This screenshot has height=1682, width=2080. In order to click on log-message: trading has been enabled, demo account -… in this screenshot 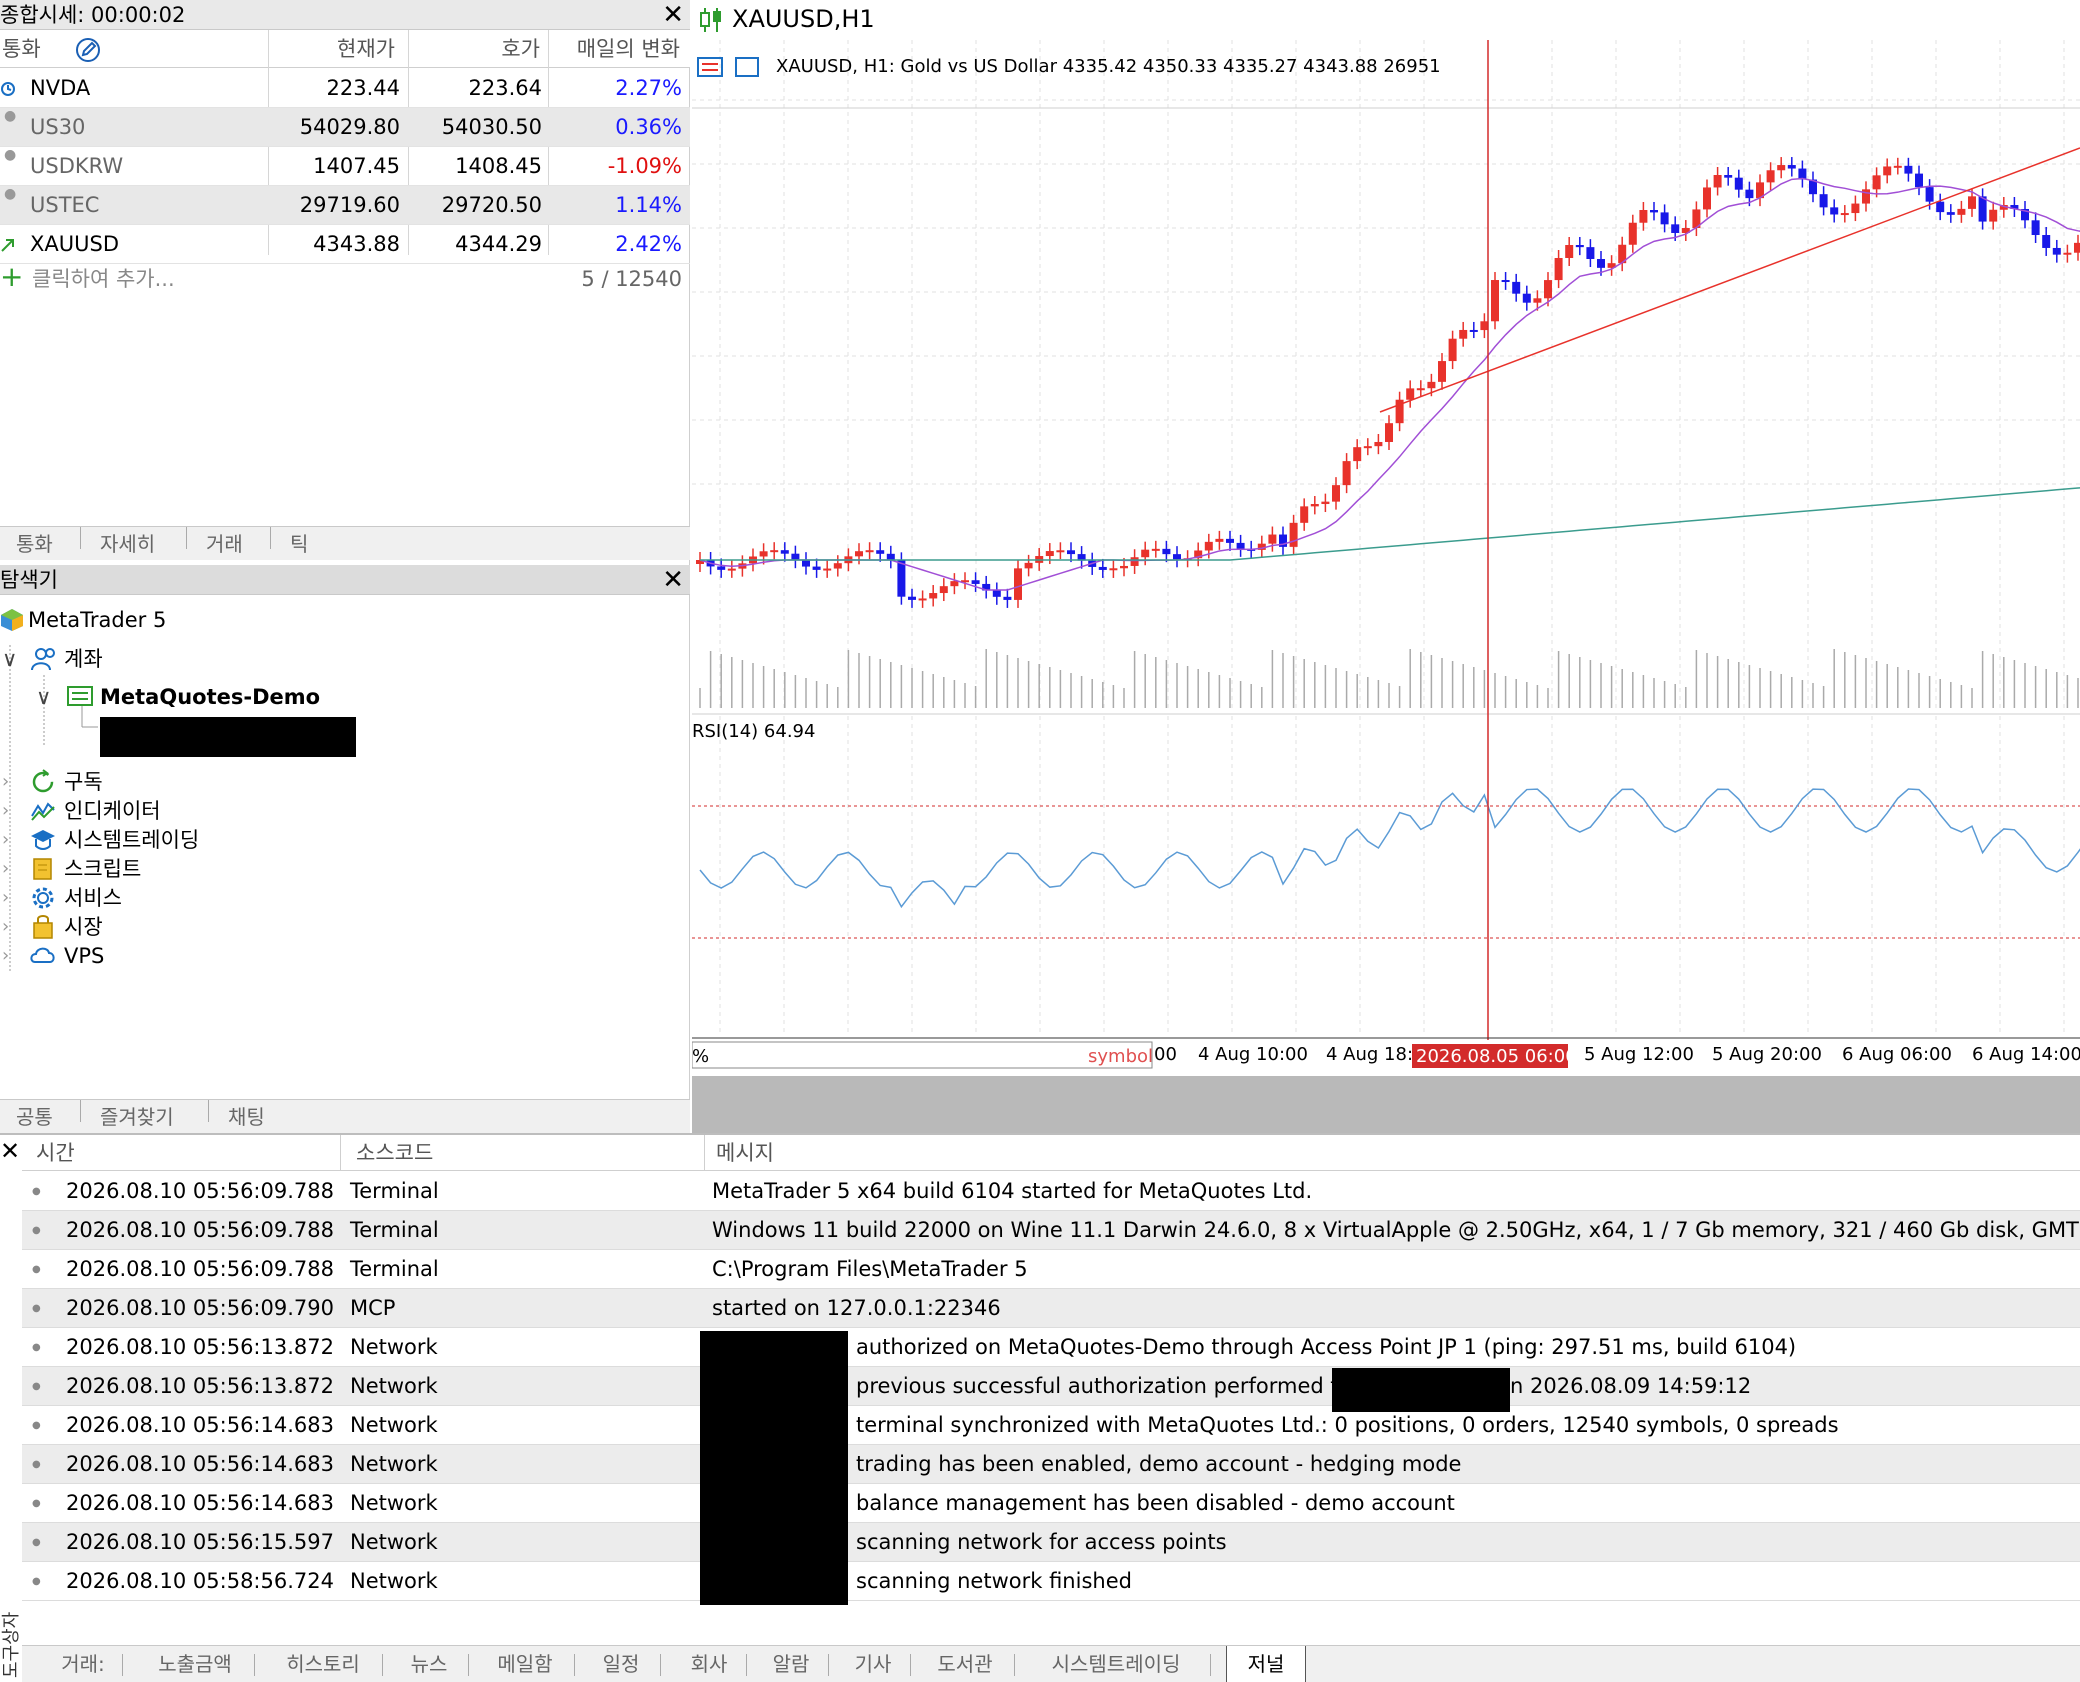, I will do `click(1159, 1464)`.